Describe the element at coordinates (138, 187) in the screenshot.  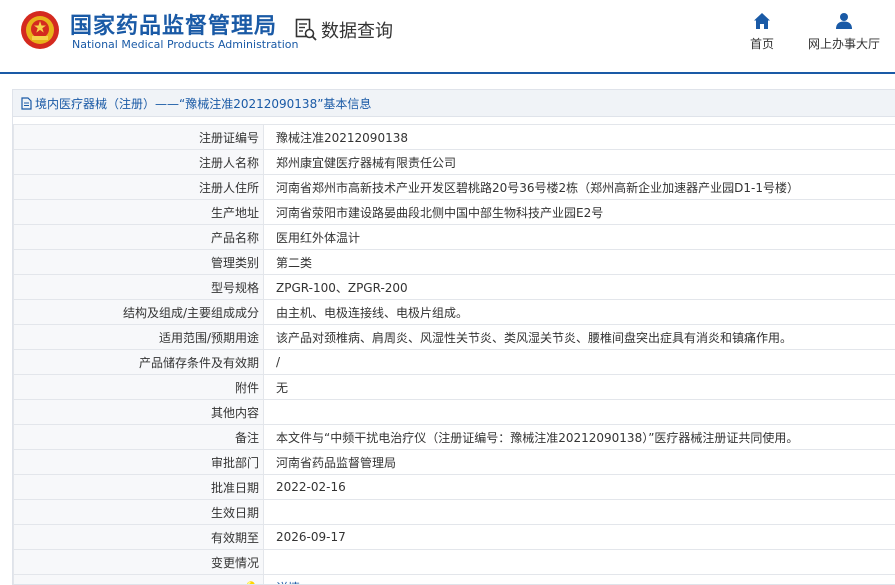
I see `field-label: 注册人住所` at that location.